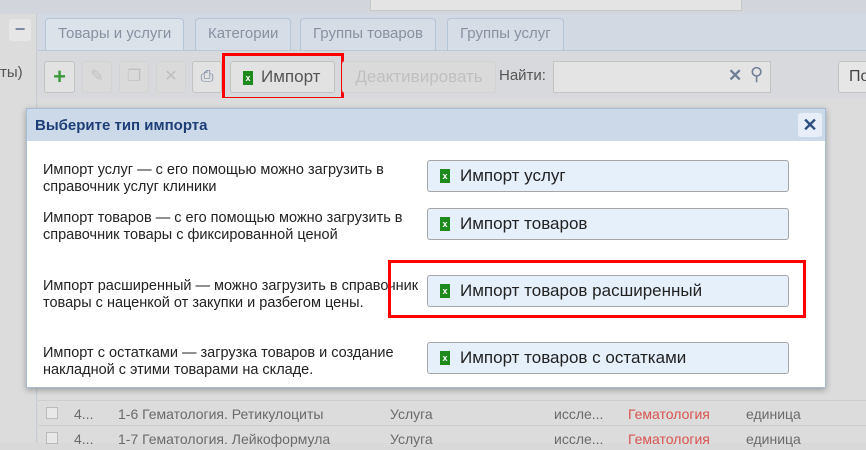  I want to click on import-goods-stock-button: x Импорт товаров с остатками, so click(608, 358).